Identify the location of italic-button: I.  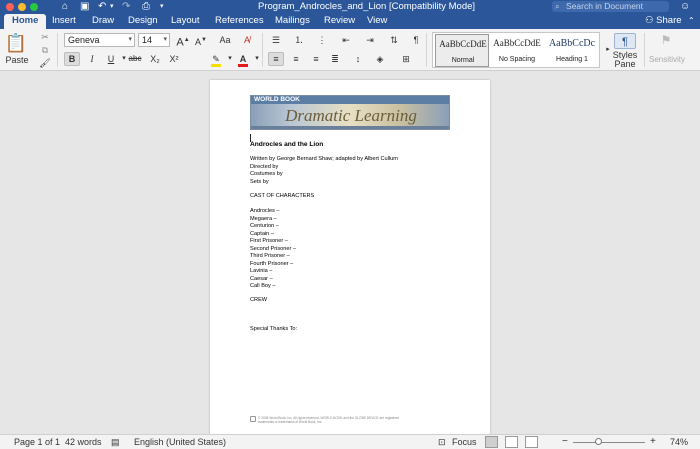
(92, 59).